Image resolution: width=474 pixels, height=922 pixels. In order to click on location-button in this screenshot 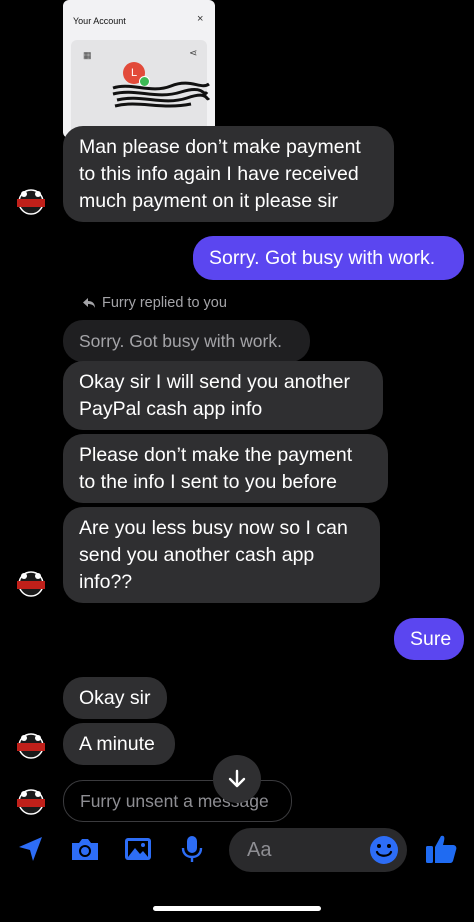, I will do `click(31, 849)`.